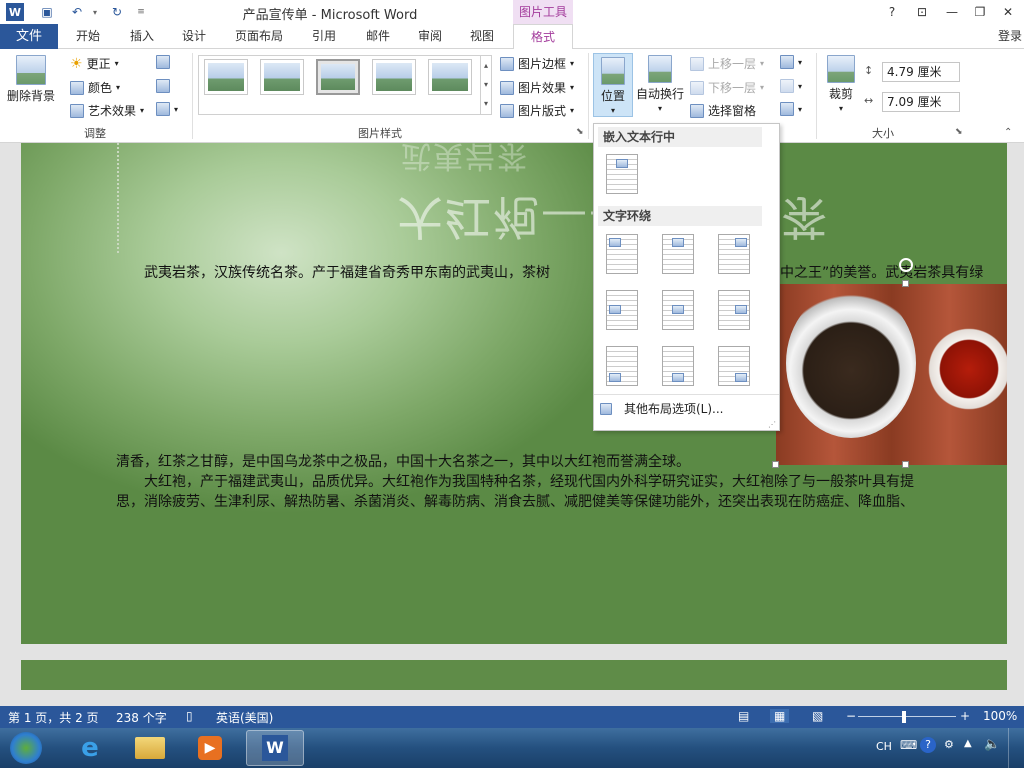 This screenshot has width=1024, height=768. Describe the element at coordinates (141, 12) in the screenshot. I see `customize-qat-icon: ≡` at that location.